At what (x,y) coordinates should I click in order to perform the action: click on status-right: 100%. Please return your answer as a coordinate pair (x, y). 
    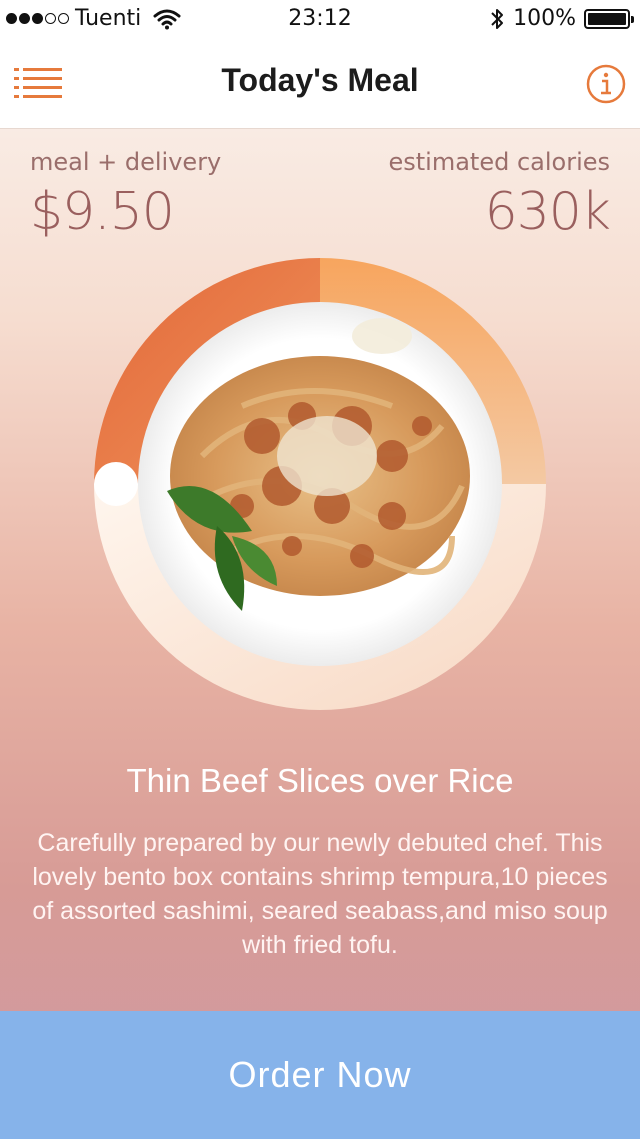
    Looking at the image, I should click on (561, 18).